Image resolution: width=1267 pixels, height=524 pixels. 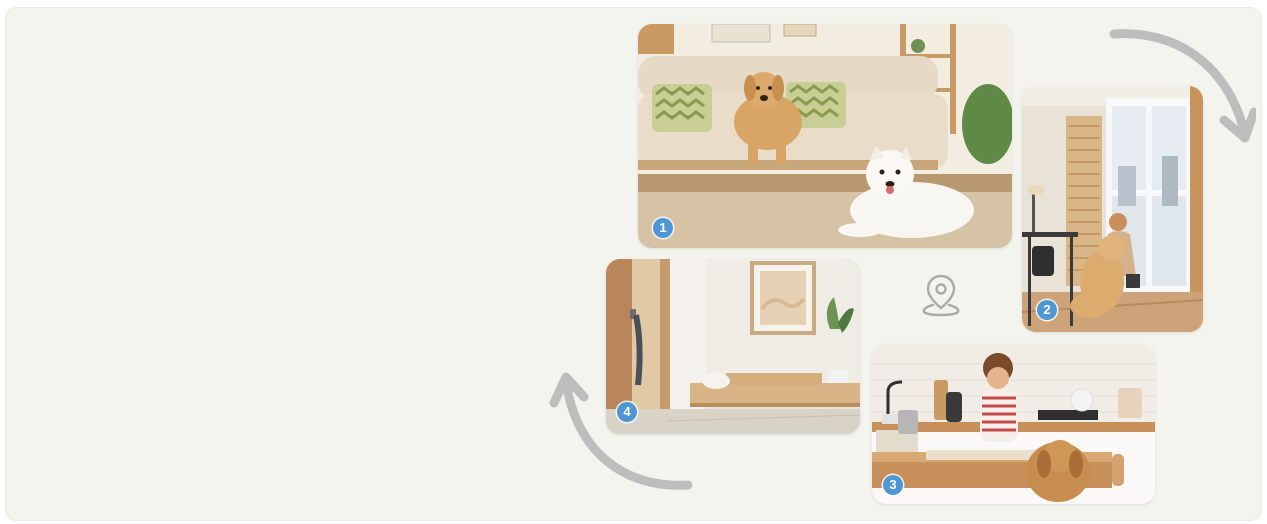 What do you see at coordinates (1047, 310) in the screenshot?
I see `step-badge-2: 2` at bounding box center [1047, 310].